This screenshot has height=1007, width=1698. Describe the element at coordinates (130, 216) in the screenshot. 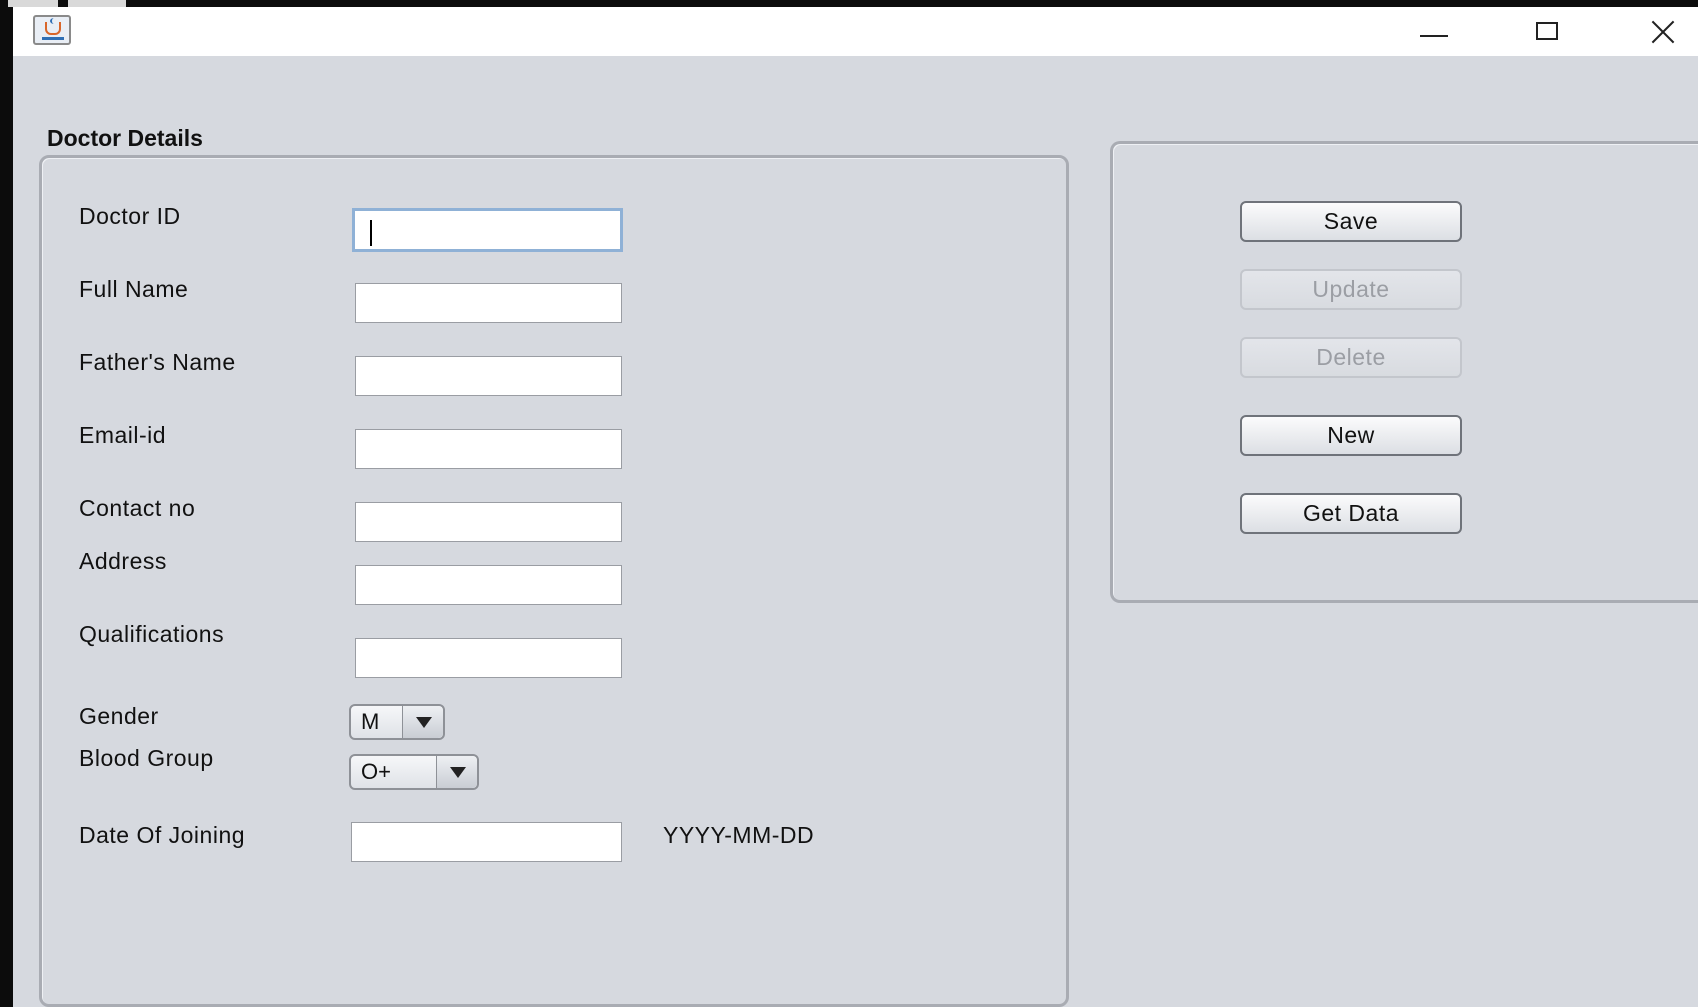

I see `doctor-id-label: Doctor ID` at that location.